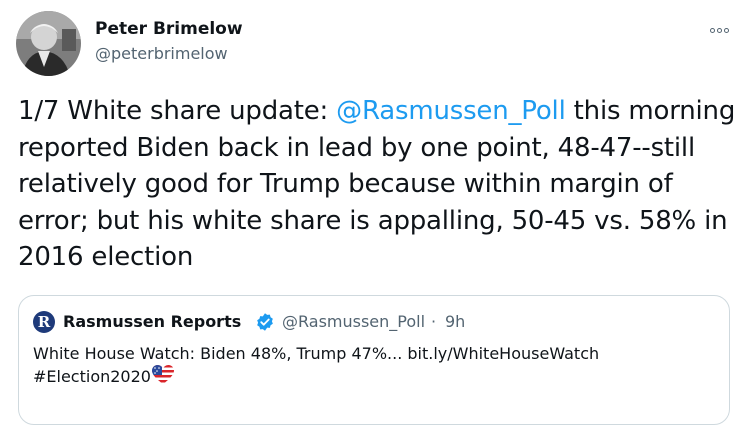 The image size is (750, 425). I want to click on author-handle: @peterbrimelow, so click(161, 54).